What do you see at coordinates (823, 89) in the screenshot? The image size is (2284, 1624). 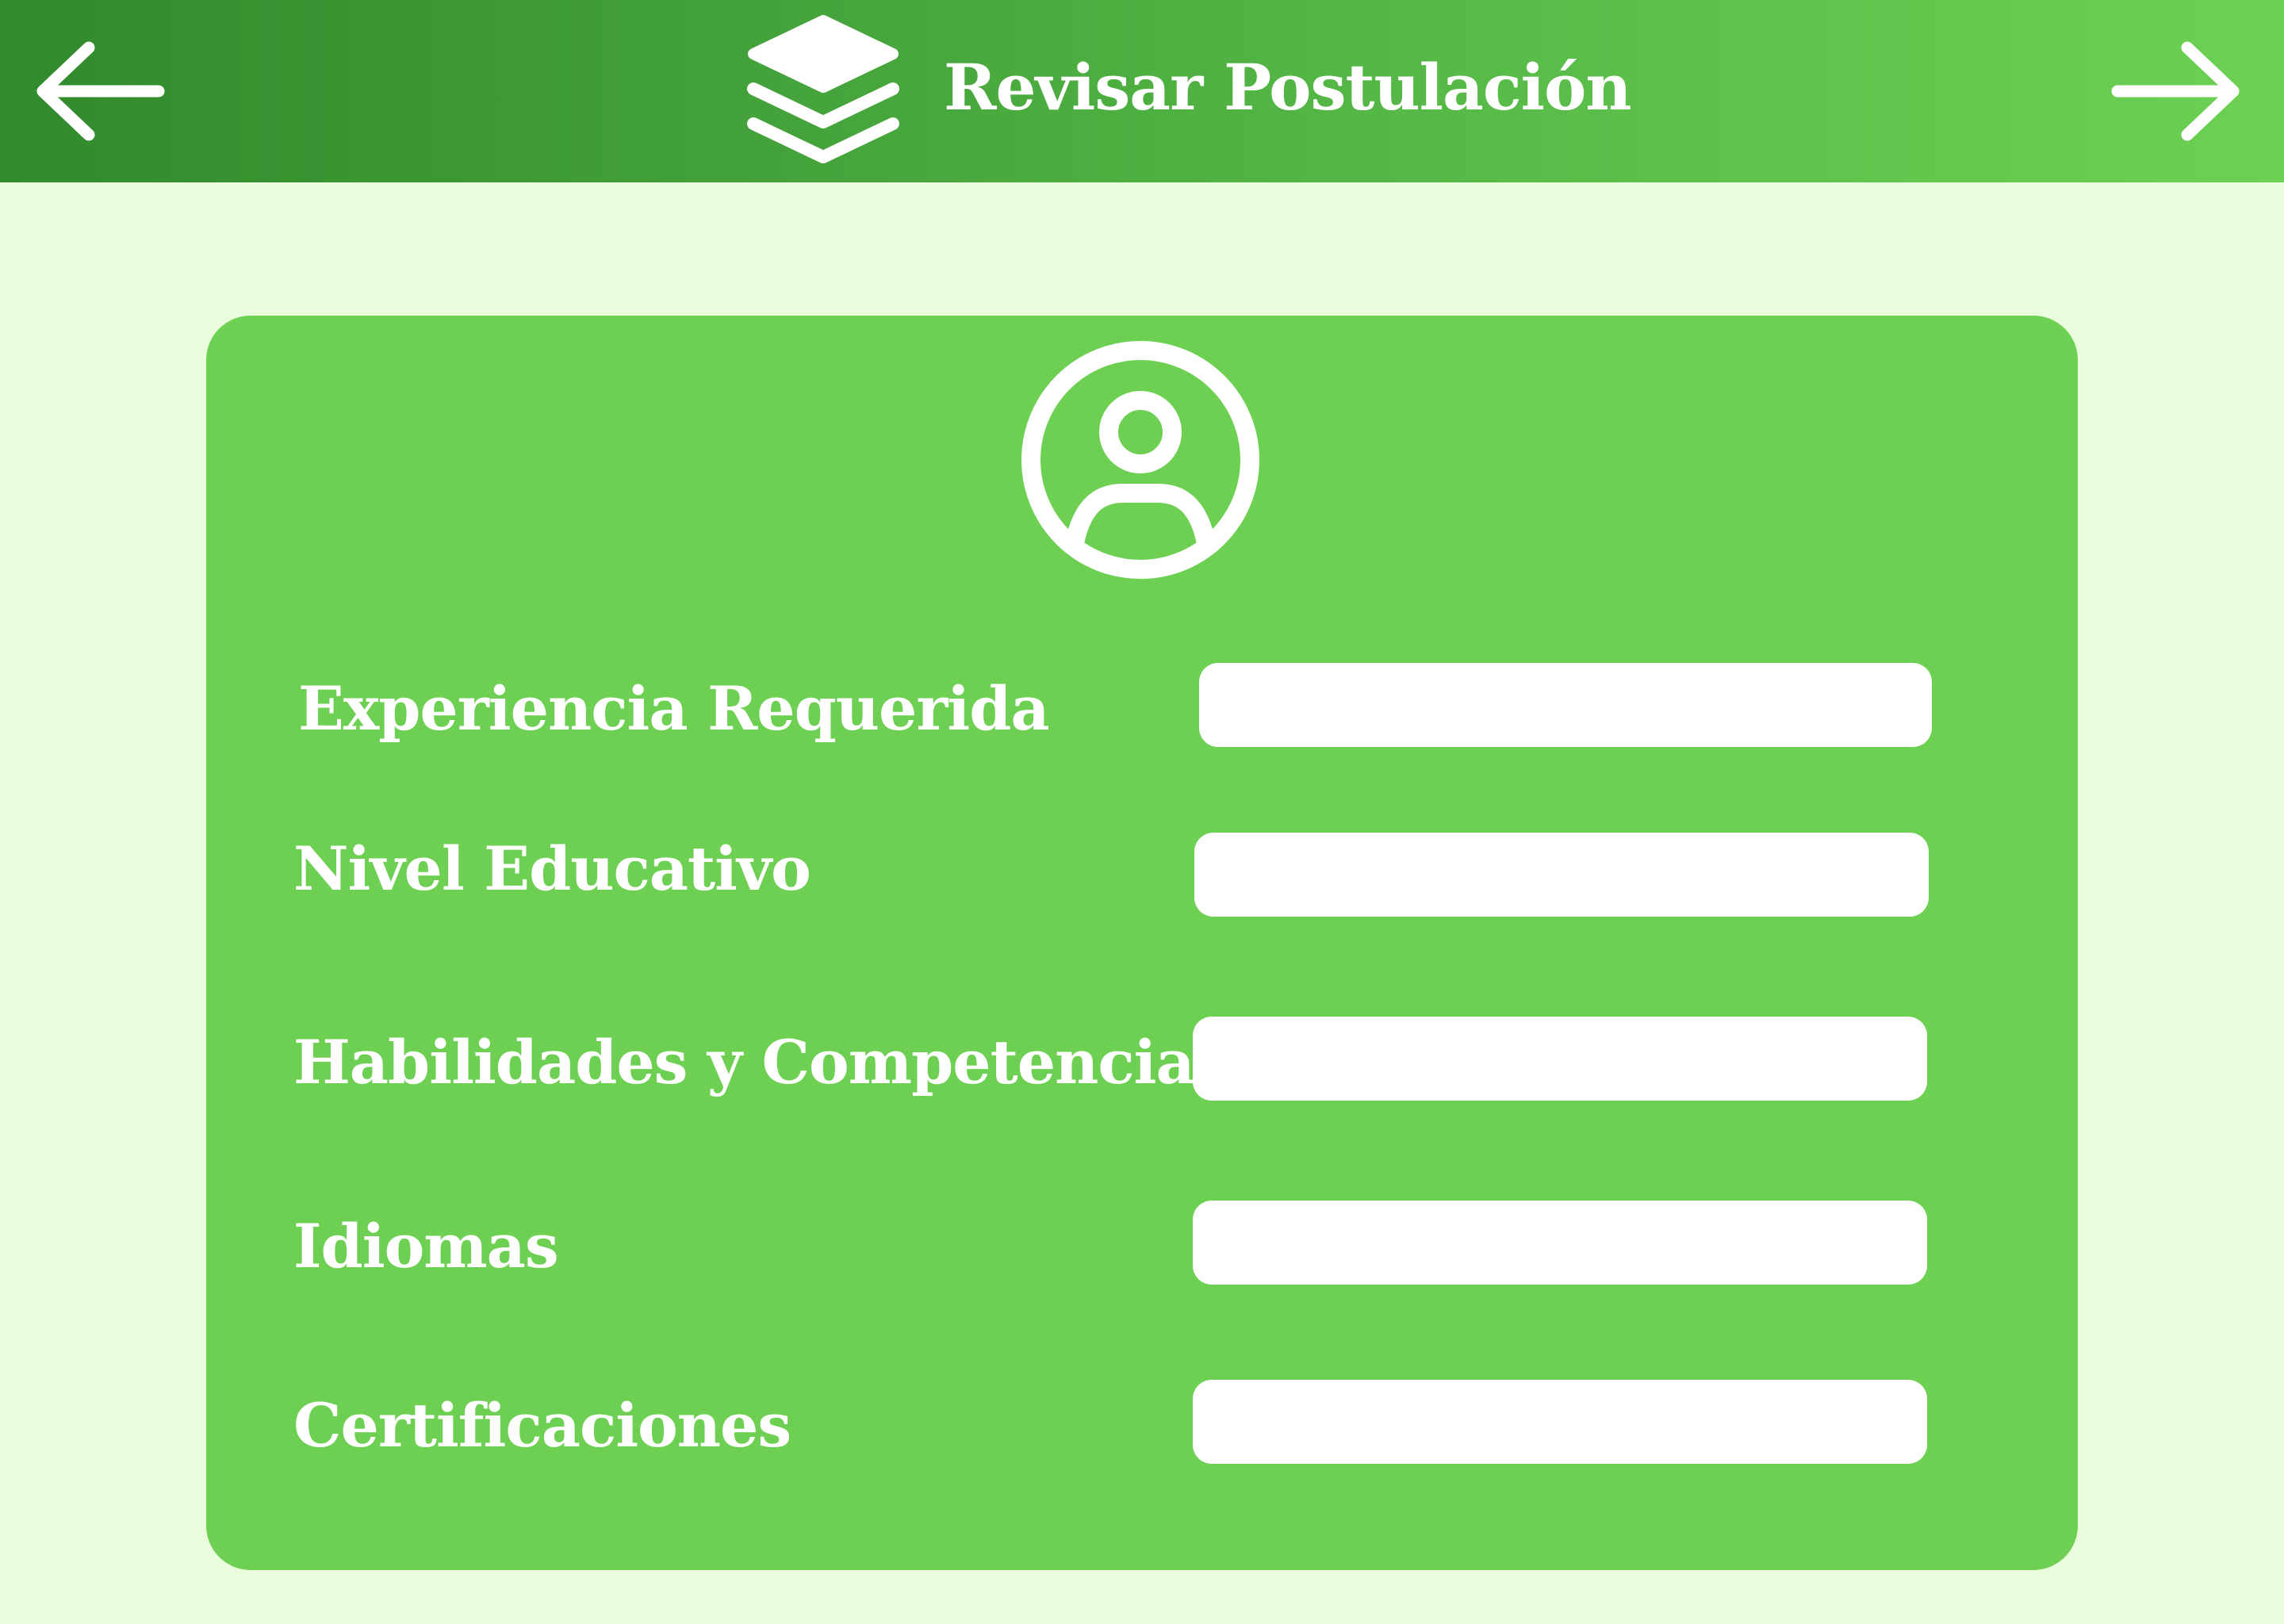 I see `layers-icon` at bounding box center [823, 89].